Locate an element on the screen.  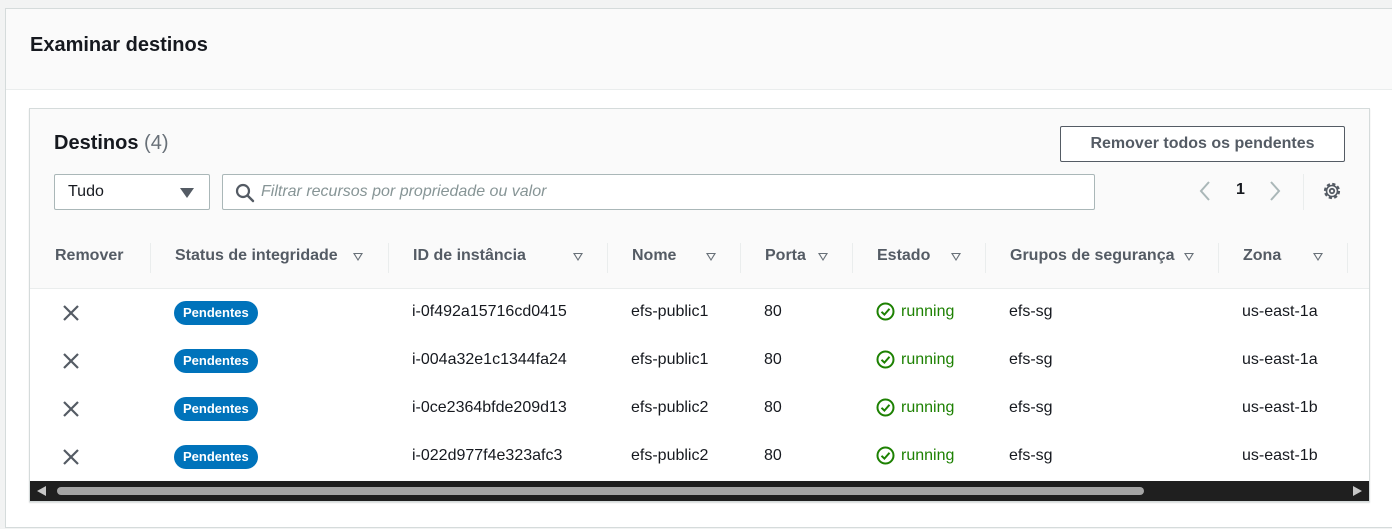
column-header-port: Porta is located at coordinates (785, 256).